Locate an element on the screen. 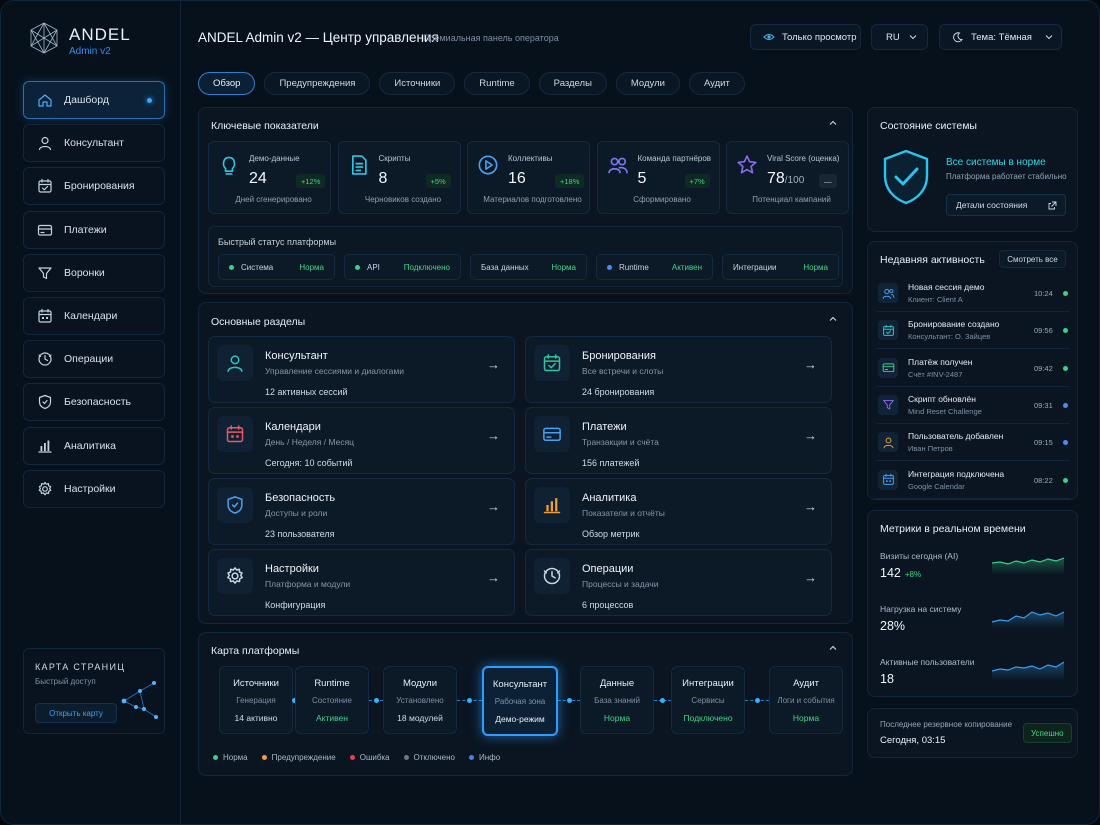 This screenshot has width=1100, height=825. kpi-value-number: 5 is located at coordinates (642, 178).